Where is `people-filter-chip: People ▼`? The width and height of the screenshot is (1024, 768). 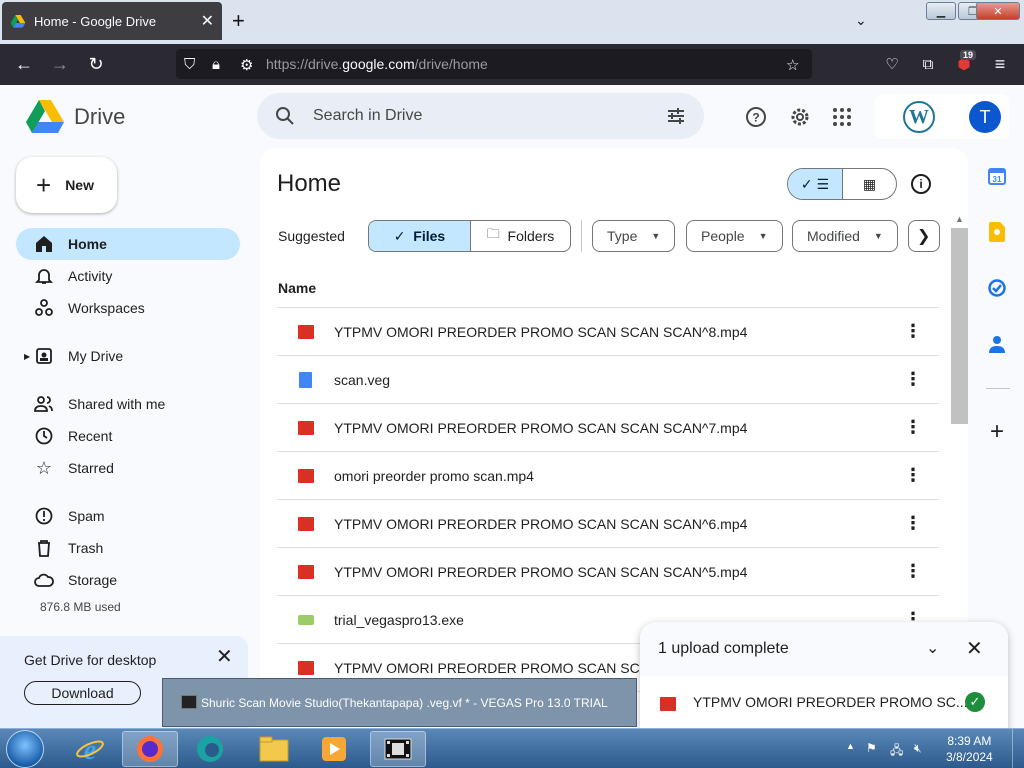
people-filter-chip: People ▼ is located at coordinates (734, 236).